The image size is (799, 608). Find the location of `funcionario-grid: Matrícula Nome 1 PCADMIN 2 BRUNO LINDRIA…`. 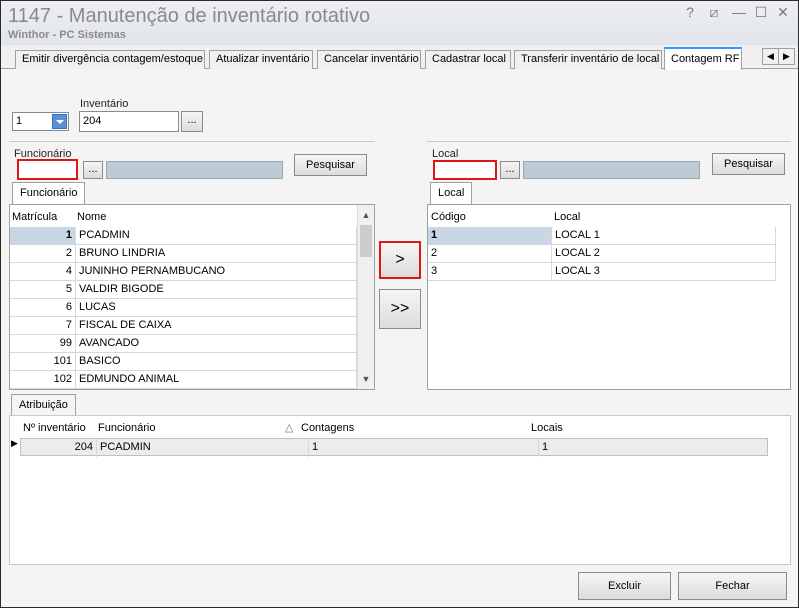

funcionario-grid: Matrícula Nome 1 PCADMIN 2 BRUNO LINDRIA… is located at coordinates (192, 297).